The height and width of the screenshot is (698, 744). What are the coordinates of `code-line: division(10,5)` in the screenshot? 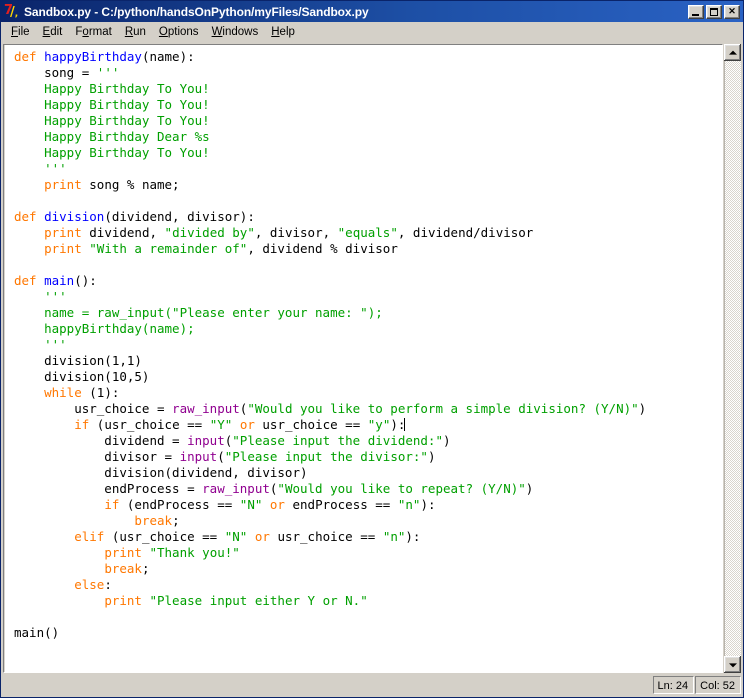 It's located at (368, 377).